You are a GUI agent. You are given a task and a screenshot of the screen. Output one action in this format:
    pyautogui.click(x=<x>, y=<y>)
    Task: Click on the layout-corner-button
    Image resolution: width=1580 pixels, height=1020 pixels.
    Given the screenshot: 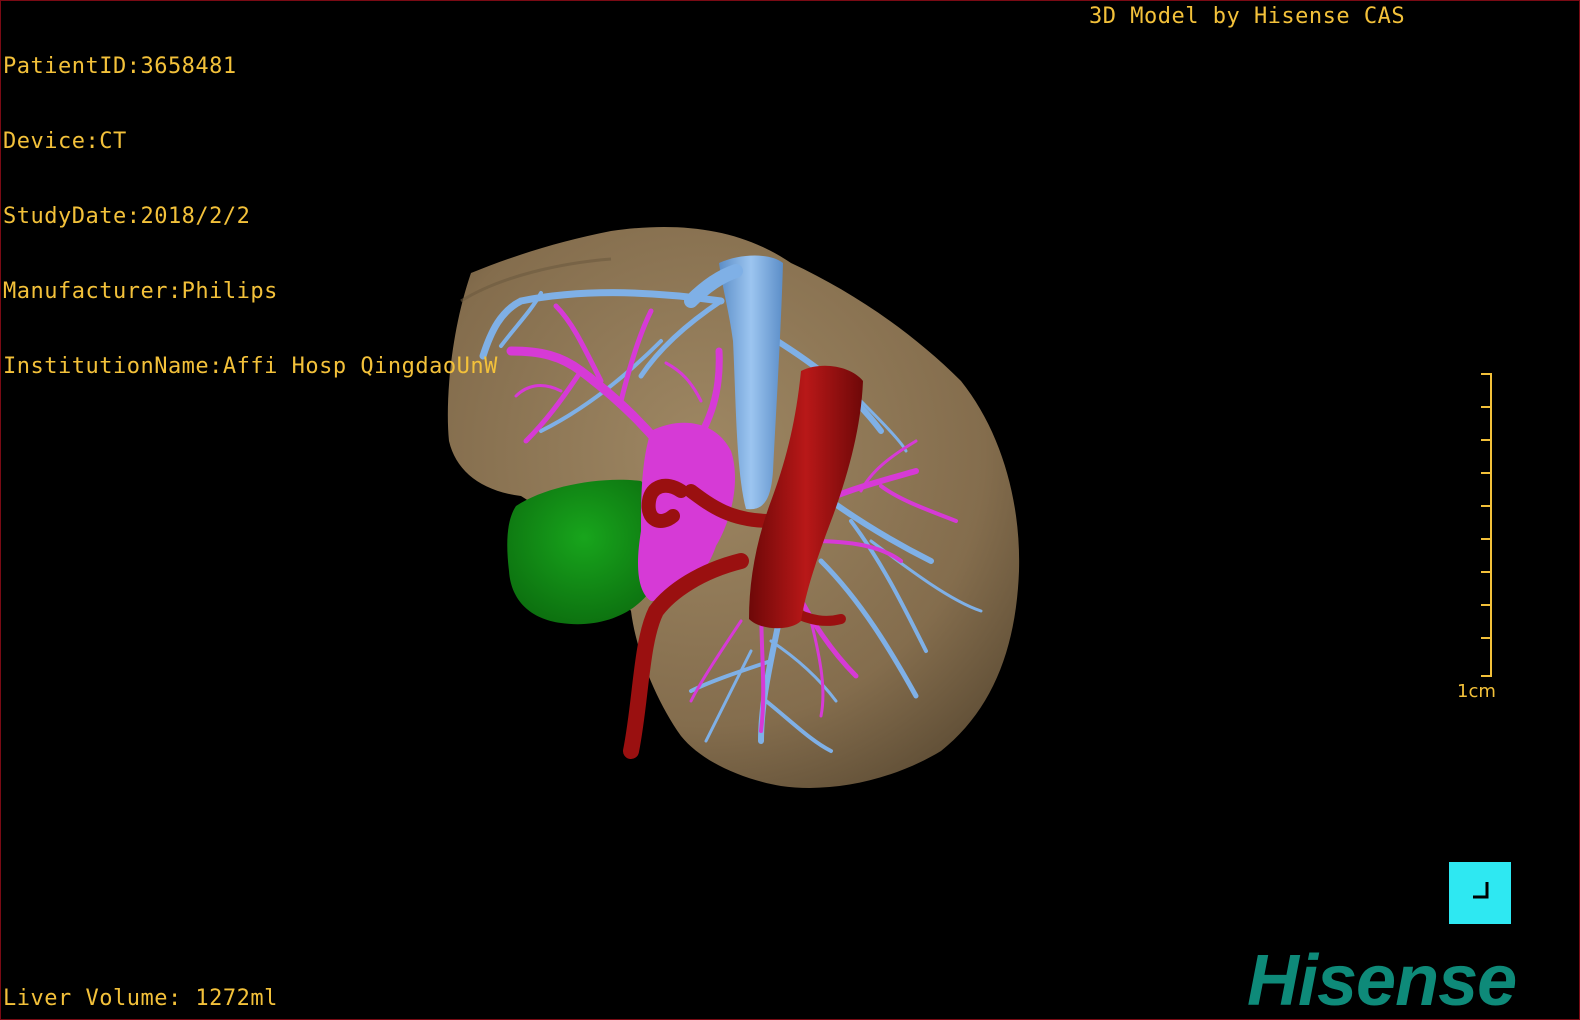 What is the action you would take?
    pyautogui.click(x=1480, y=893)
    